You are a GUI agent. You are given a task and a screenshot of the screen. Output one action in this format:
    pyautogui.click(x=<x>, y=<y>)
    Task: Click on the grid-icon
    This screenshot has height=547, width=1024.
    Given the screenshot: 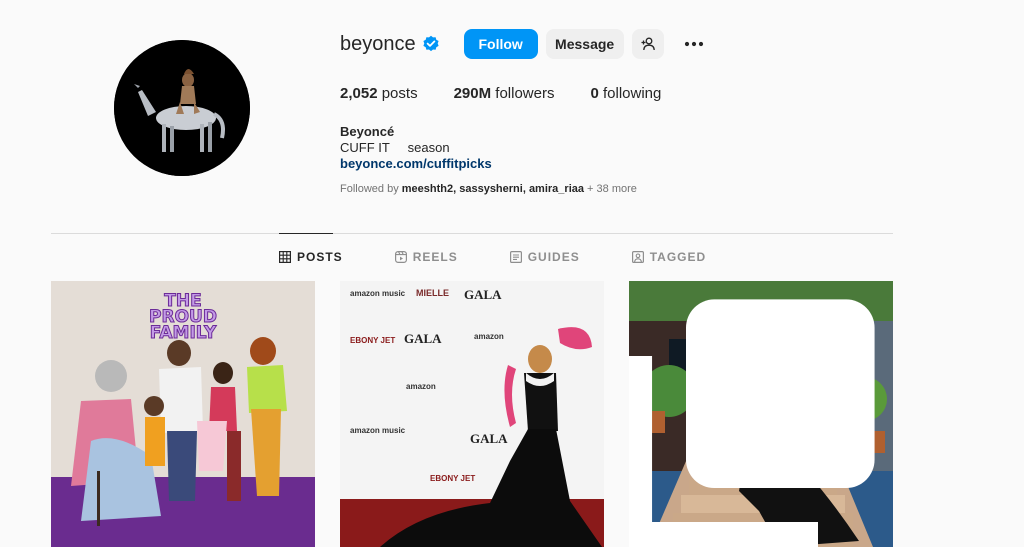 What is the action you would take?
    pyautogui.click(x=285, y=257)
    